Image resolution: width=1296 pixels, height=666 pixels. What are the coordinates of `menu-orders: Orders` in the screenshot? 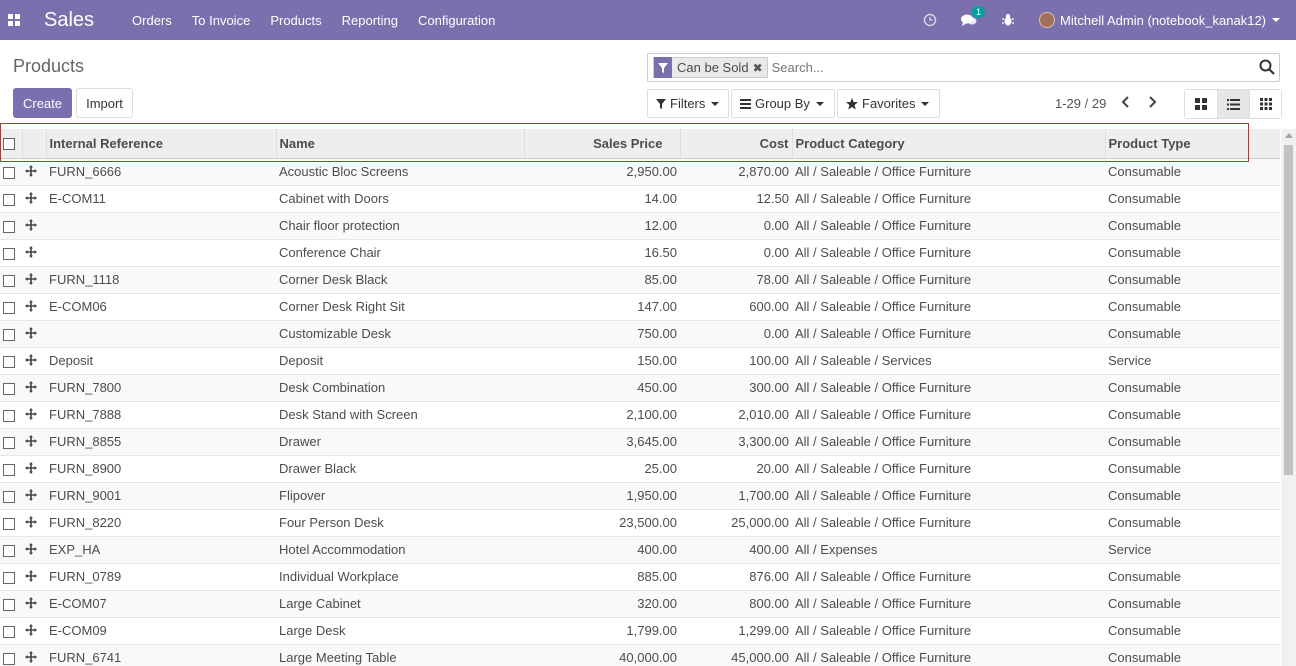 It's located at (152, 20).